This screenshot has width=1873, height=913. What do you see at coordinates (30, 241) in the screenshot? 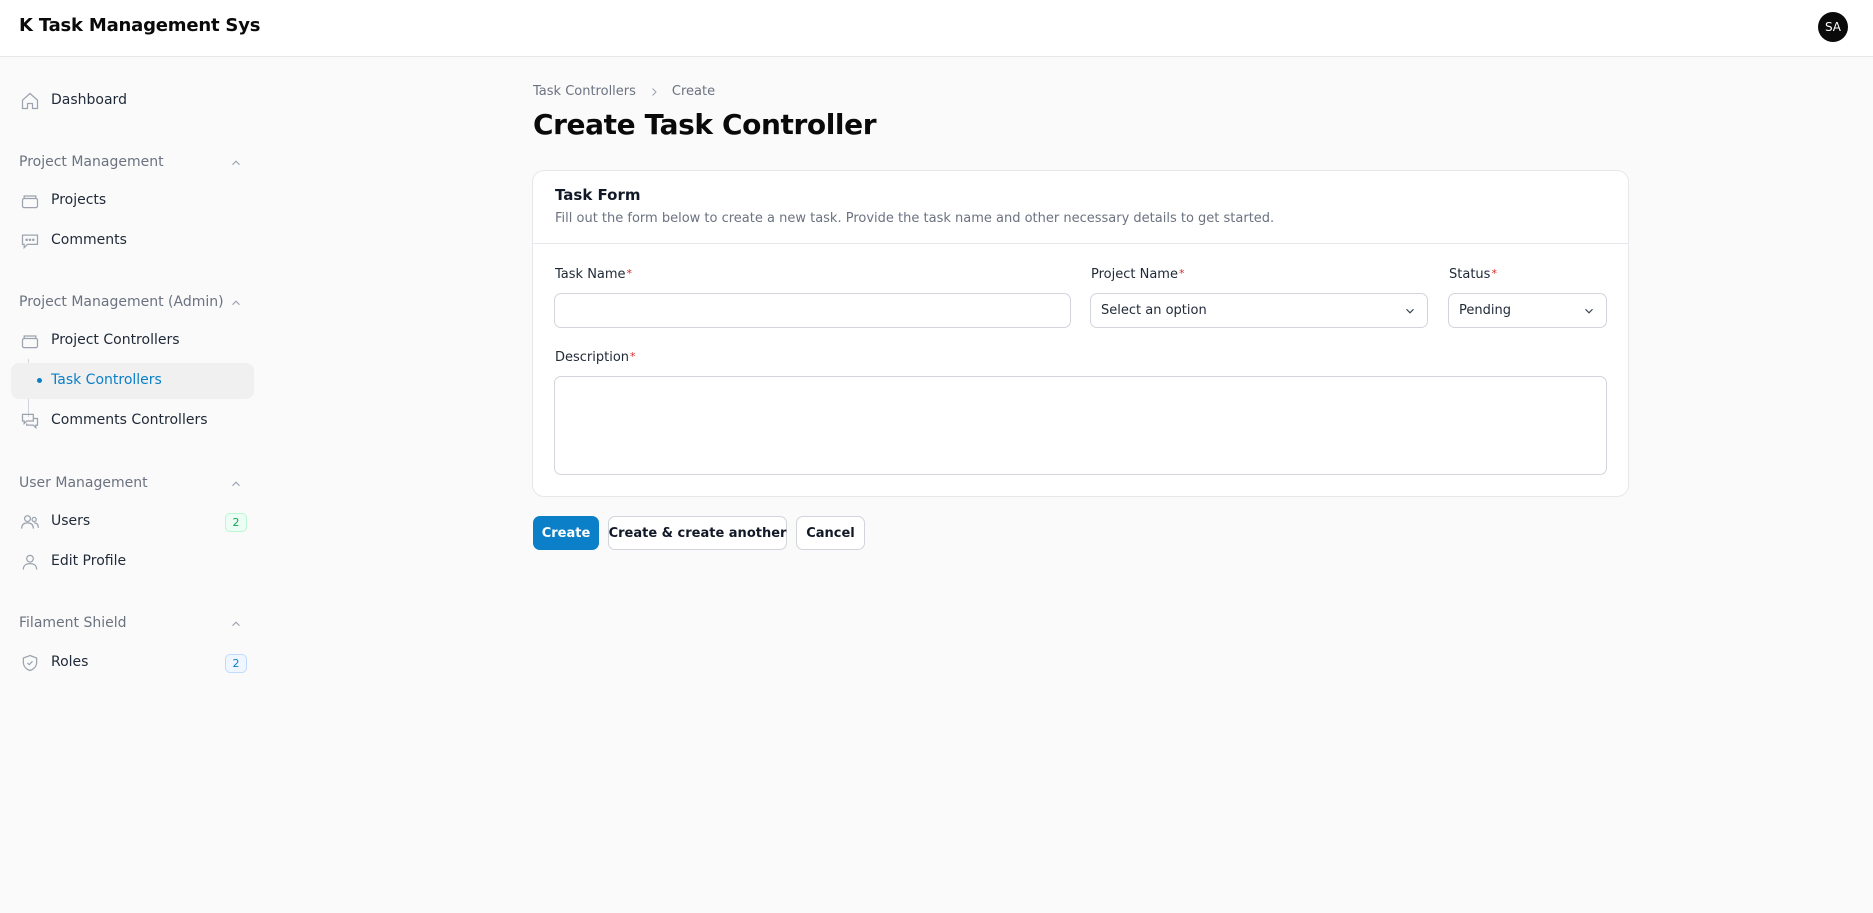
I see `chat-bubble-icon` at bounding box center [30, 241].